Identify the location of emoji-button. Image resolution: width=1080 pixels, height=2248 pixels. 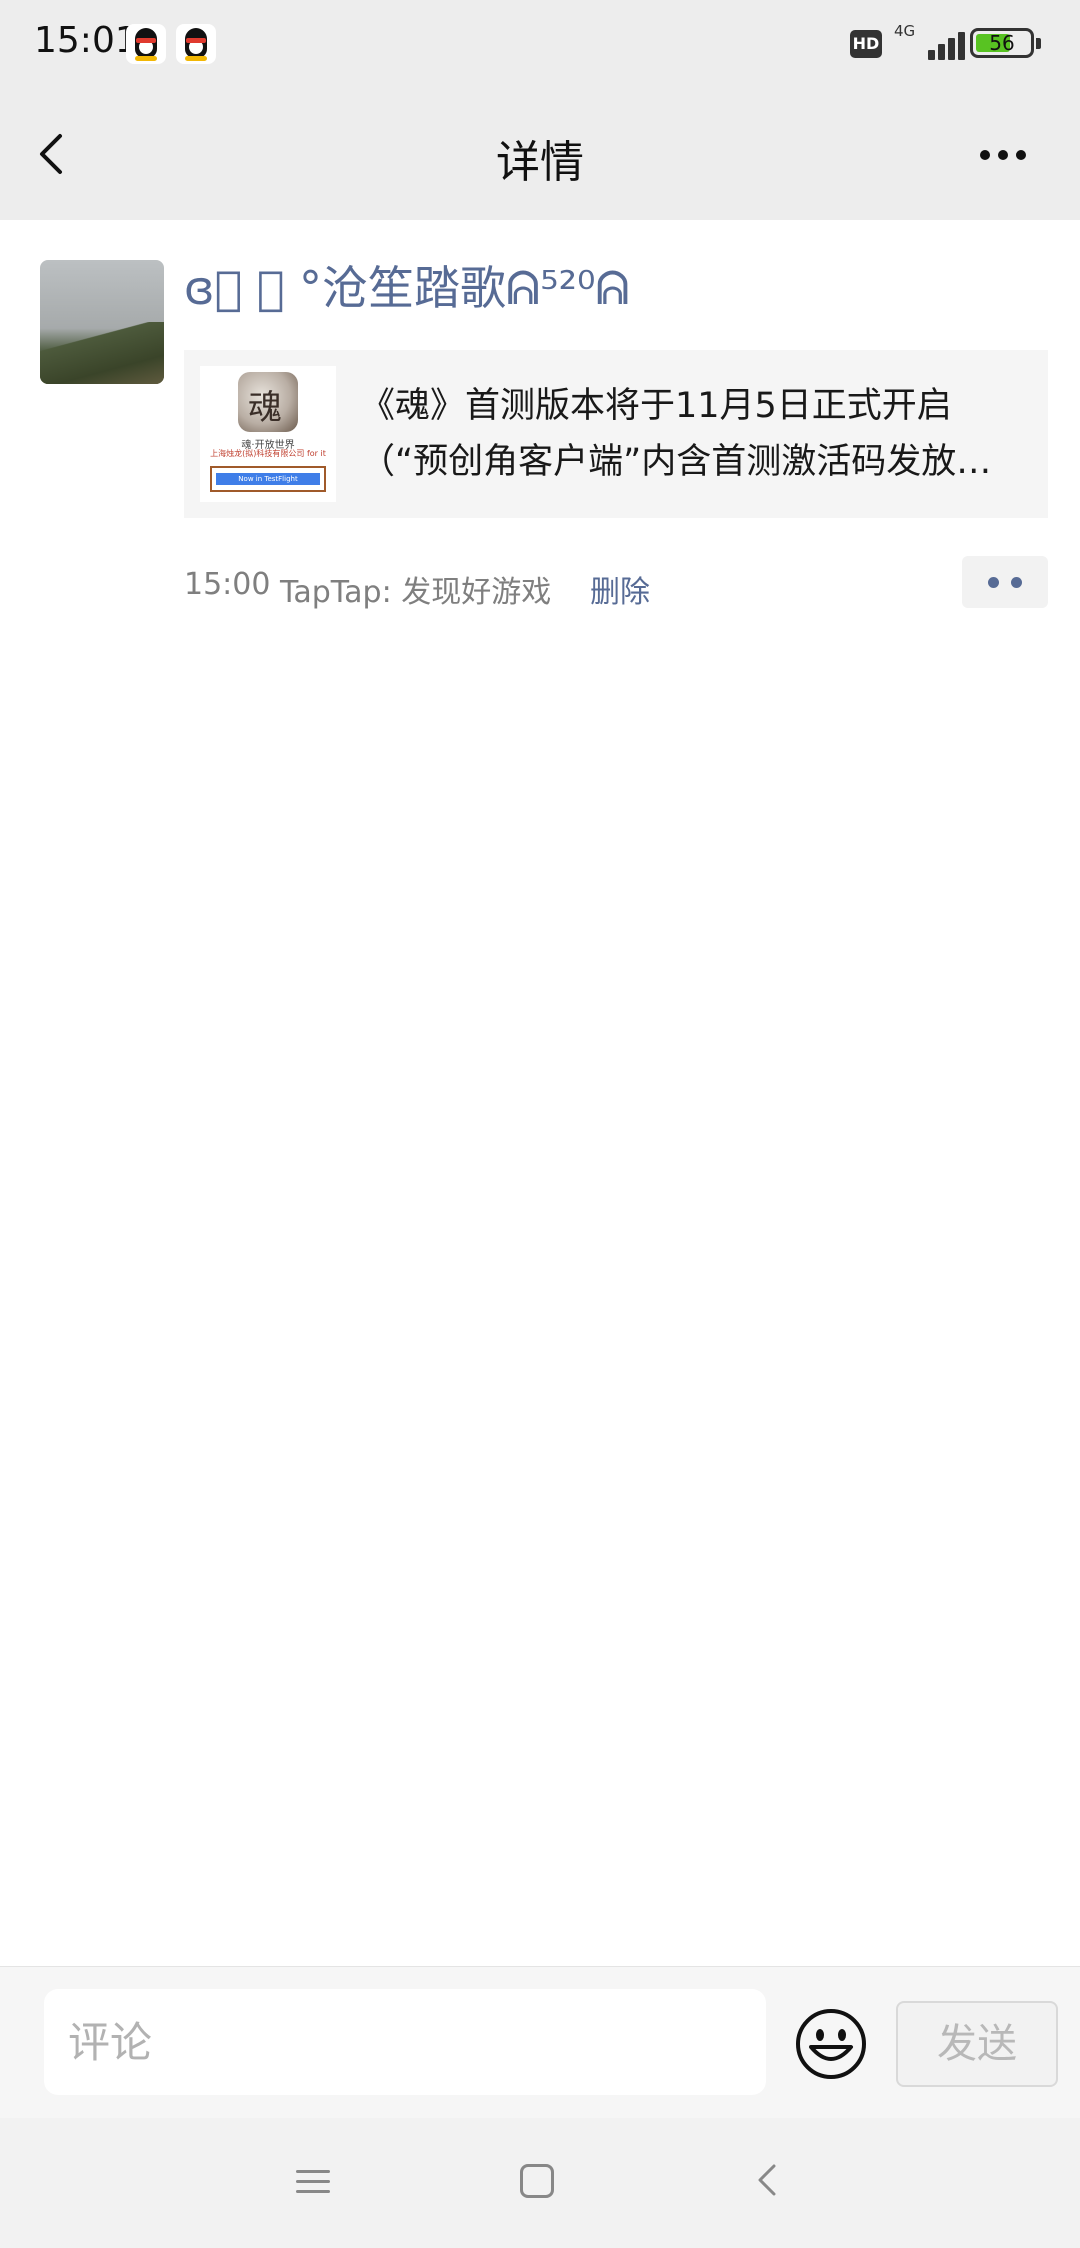
(831, 2044).